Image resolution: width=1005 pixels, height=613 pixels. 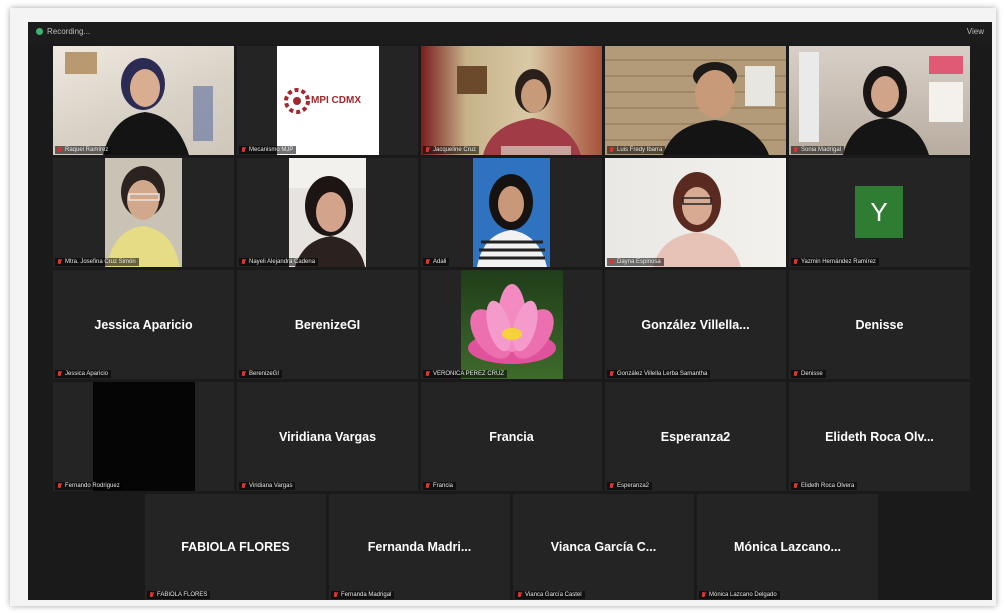 I want to click on participant-name: Fernando Rodriguez, so click(x=92, y=486).